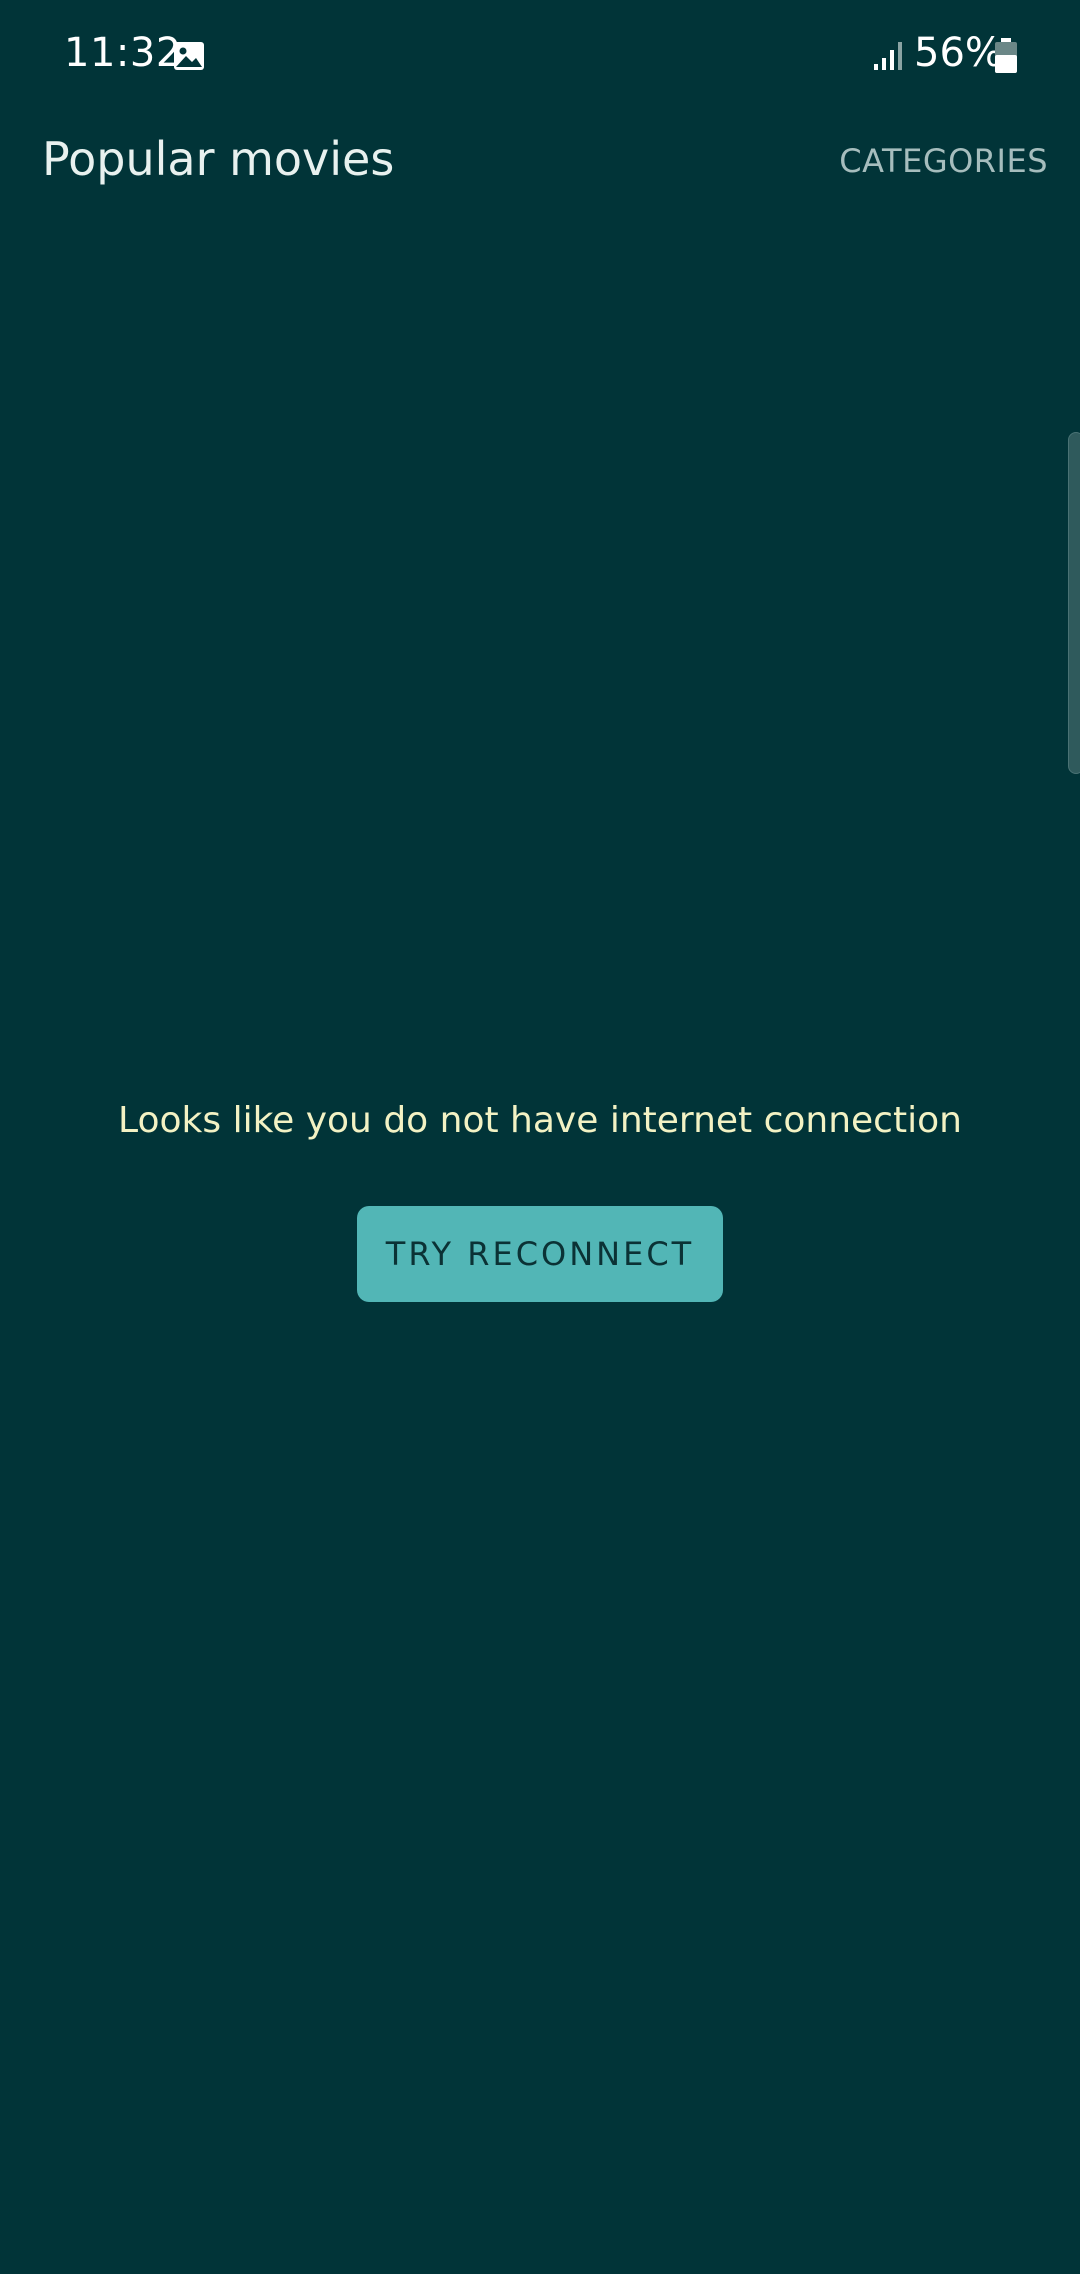 The width and height of the screenshot is (1080, 2274). I want to click on battery-icon, so click(1006, 55).